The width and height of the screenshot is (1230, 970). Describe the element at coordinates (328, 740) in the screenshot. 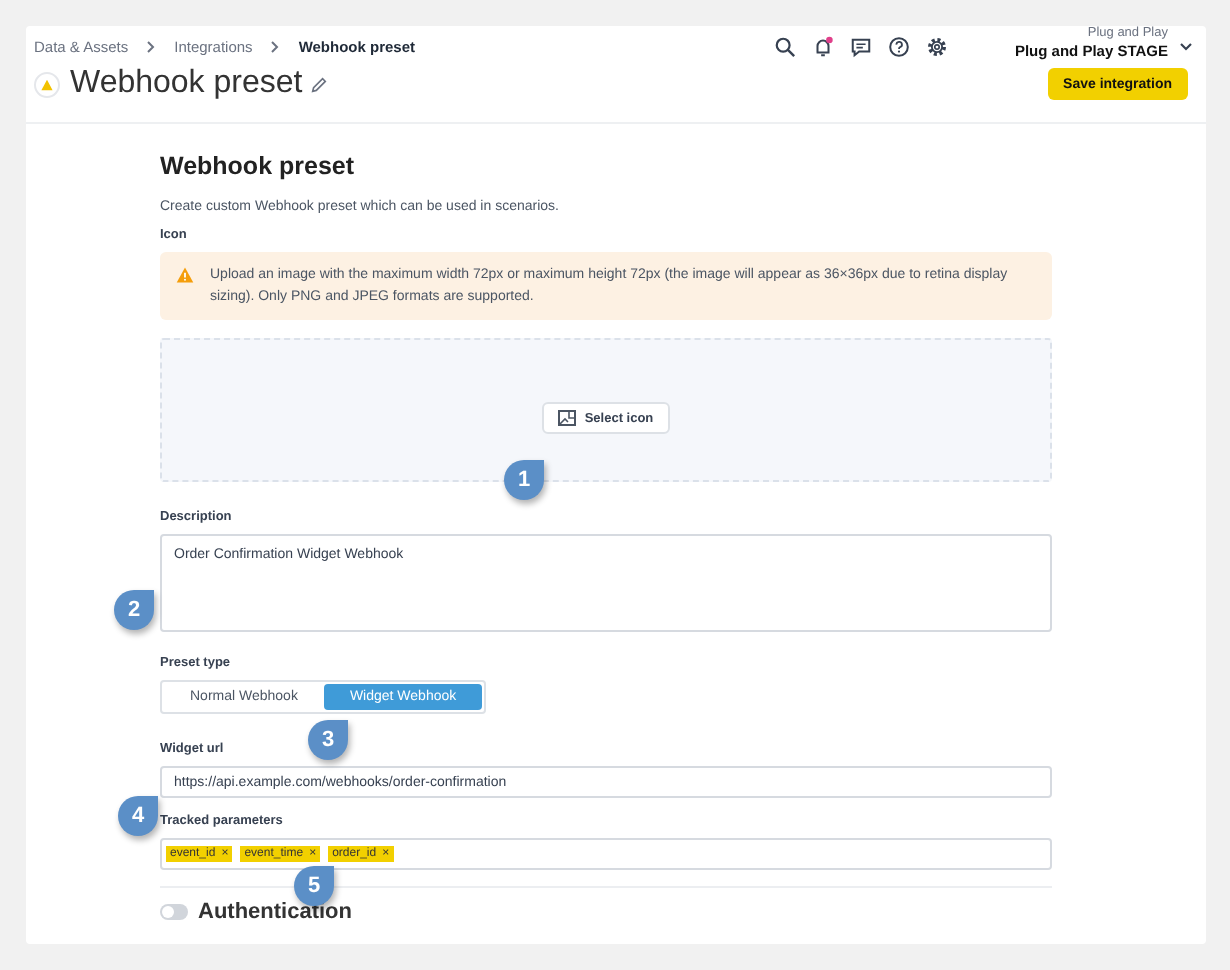

I see `step-marker: 3` at that location.